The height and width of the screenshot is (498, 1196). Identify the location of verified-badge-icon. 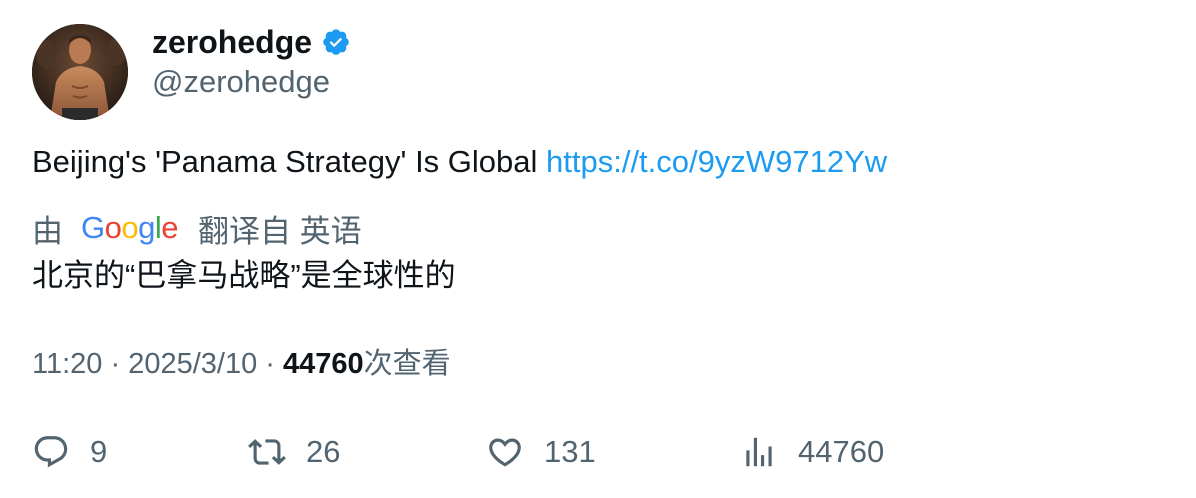
(336, 42).